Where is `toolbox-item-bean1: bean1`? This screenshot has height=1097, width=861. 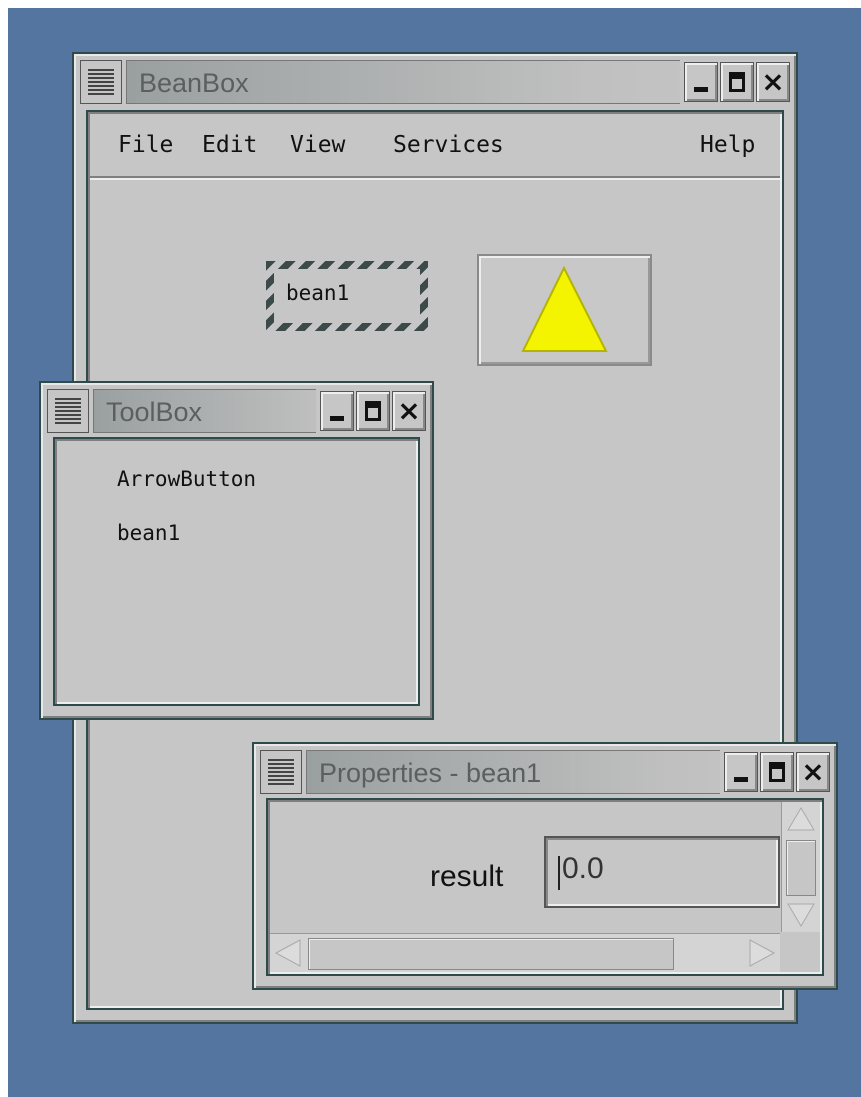 toolbox-item-bean1: bean1 is located at coordinates (148, 533).